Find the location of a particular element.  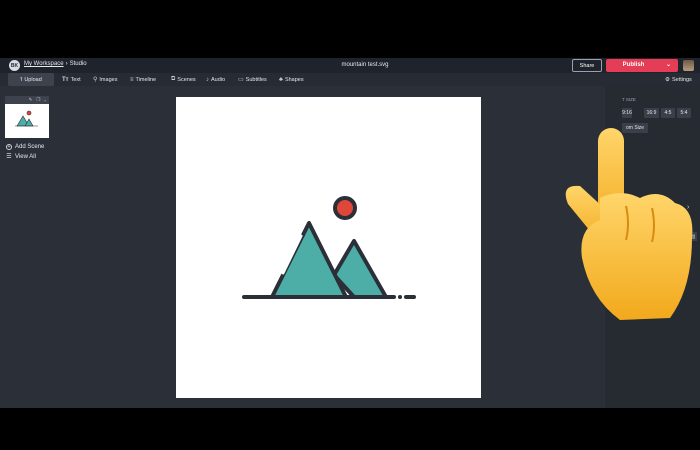

audio-tool: ♪ Audio is located at coordinates (215, 79).